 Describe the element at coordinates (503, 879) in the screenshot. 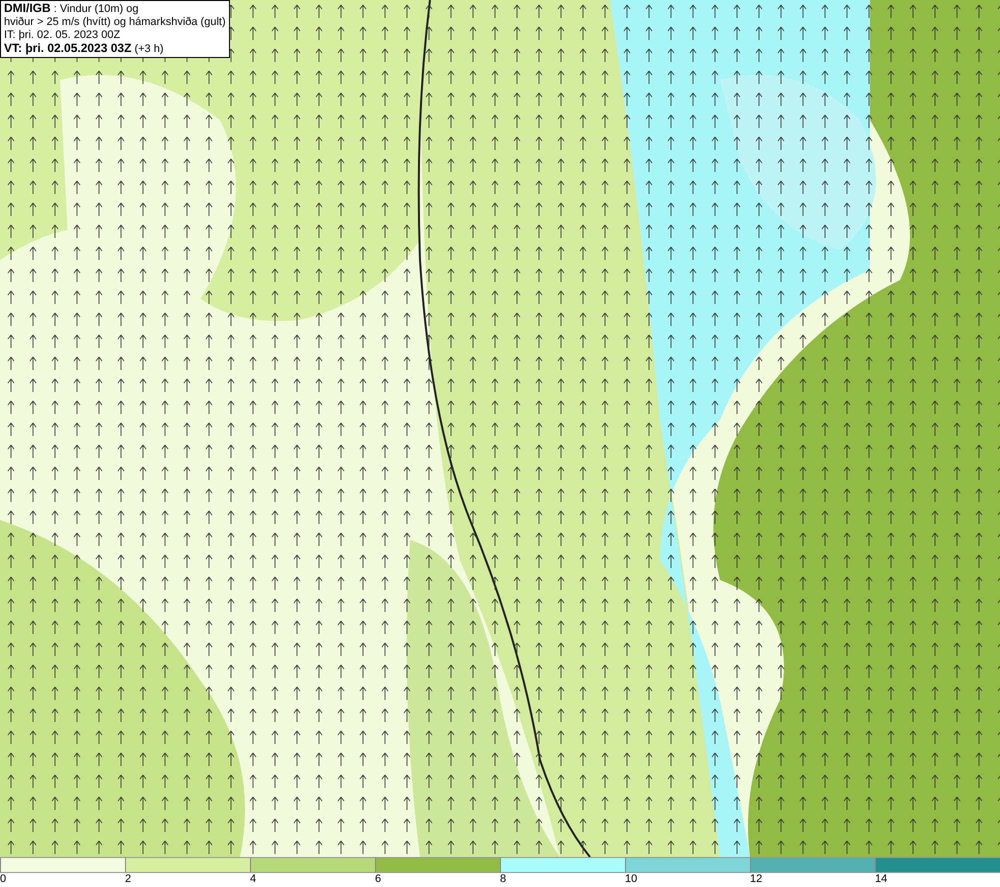

I see `legend-tick-label: 8` at that location.